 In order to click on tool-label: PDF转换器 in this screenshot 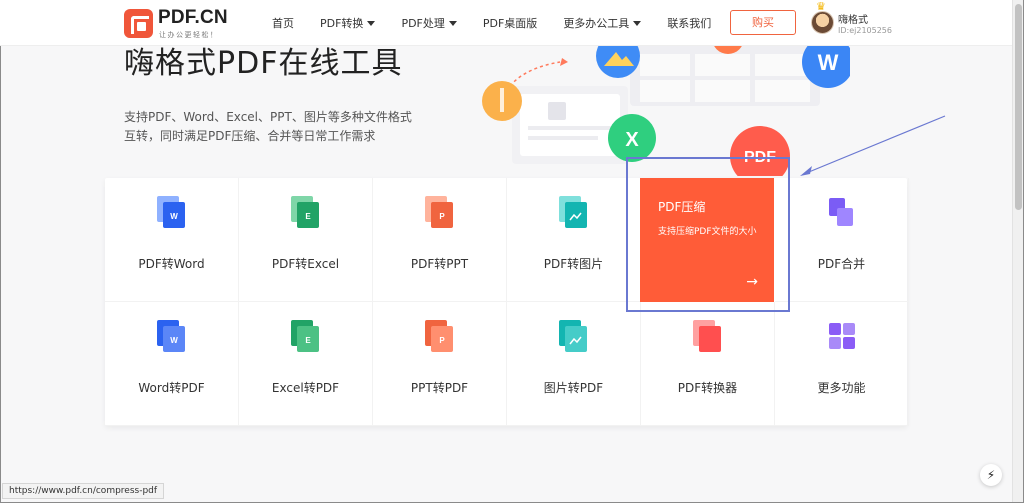, I will do `click(707, 388)`.